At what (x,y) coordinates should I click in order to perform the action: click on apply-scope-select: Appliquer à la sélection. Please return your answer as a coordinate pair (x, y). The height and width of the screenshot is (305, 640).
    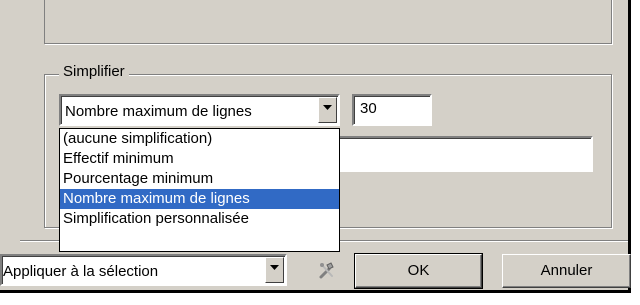
    Looking at the image, I should click on (143, 270).